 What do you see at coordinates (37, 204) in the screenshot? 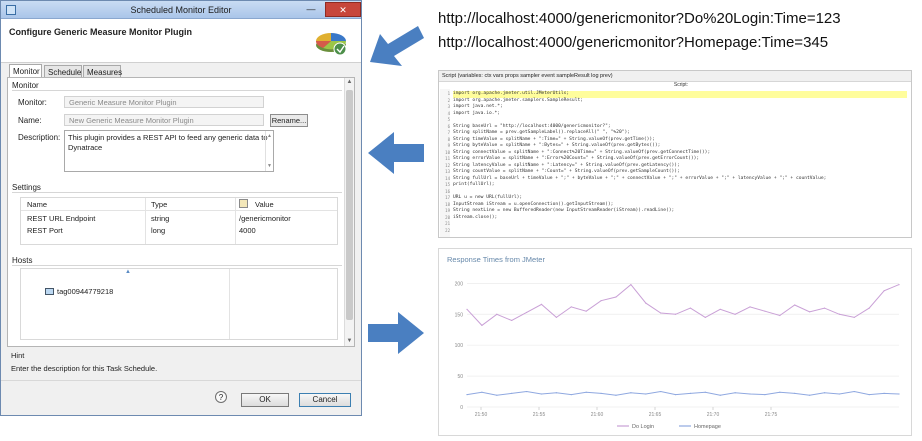
I see `column-header-name: Name` at bounding box center [37, 204].